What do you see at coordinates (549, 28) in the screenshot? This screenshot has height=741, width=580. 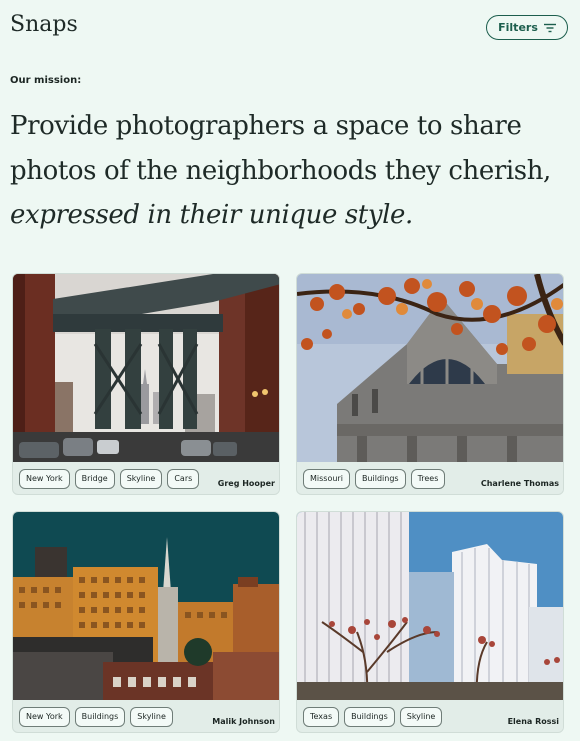 I see `filter-lines-icon` at bounding box center [549, 28].